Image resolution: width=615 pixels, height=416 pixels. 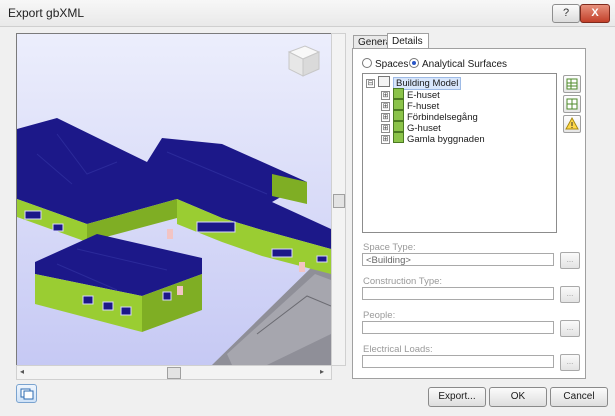 I want to click on window-band, so click(x=216, y=227).